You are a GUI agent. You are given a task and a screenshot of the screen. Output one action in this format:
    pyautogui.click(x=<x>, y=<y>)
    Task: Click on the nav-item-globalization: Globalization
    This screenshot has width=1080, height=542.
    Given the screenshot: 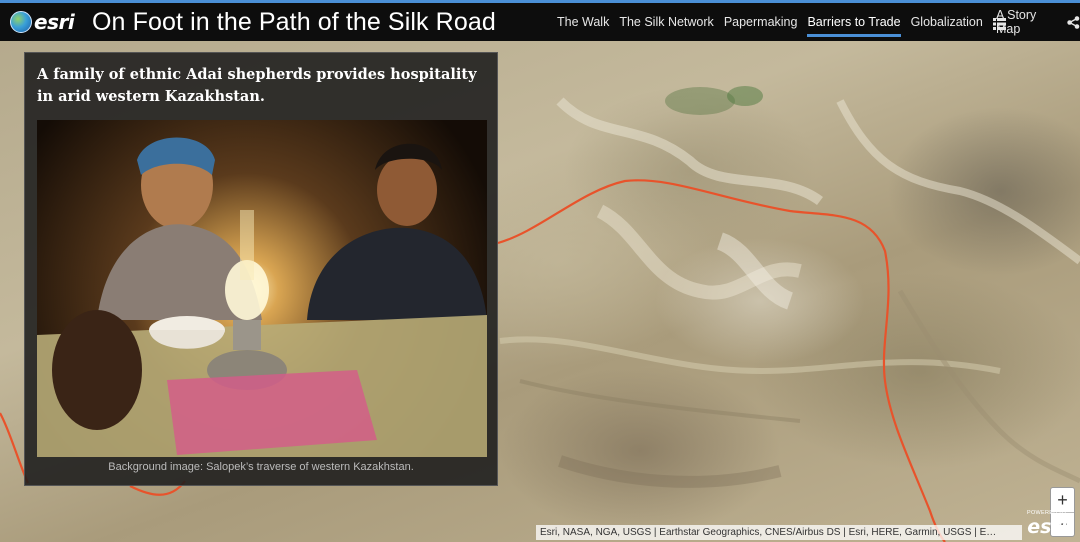 What is the action you would take?
    pyautogui.click(x=947, y=22)
    